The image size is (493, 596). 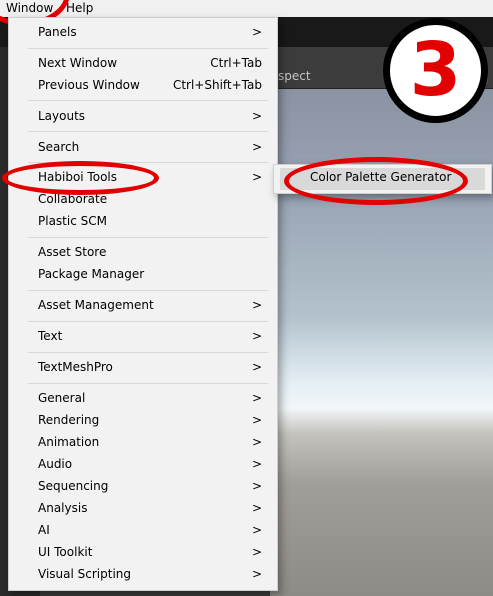 What do you see at coordinates (217, 85) in the screenshot?
I see `shortcut-previous-window: Ctrl+Shift+Tab` at bounding box center [217, 85].